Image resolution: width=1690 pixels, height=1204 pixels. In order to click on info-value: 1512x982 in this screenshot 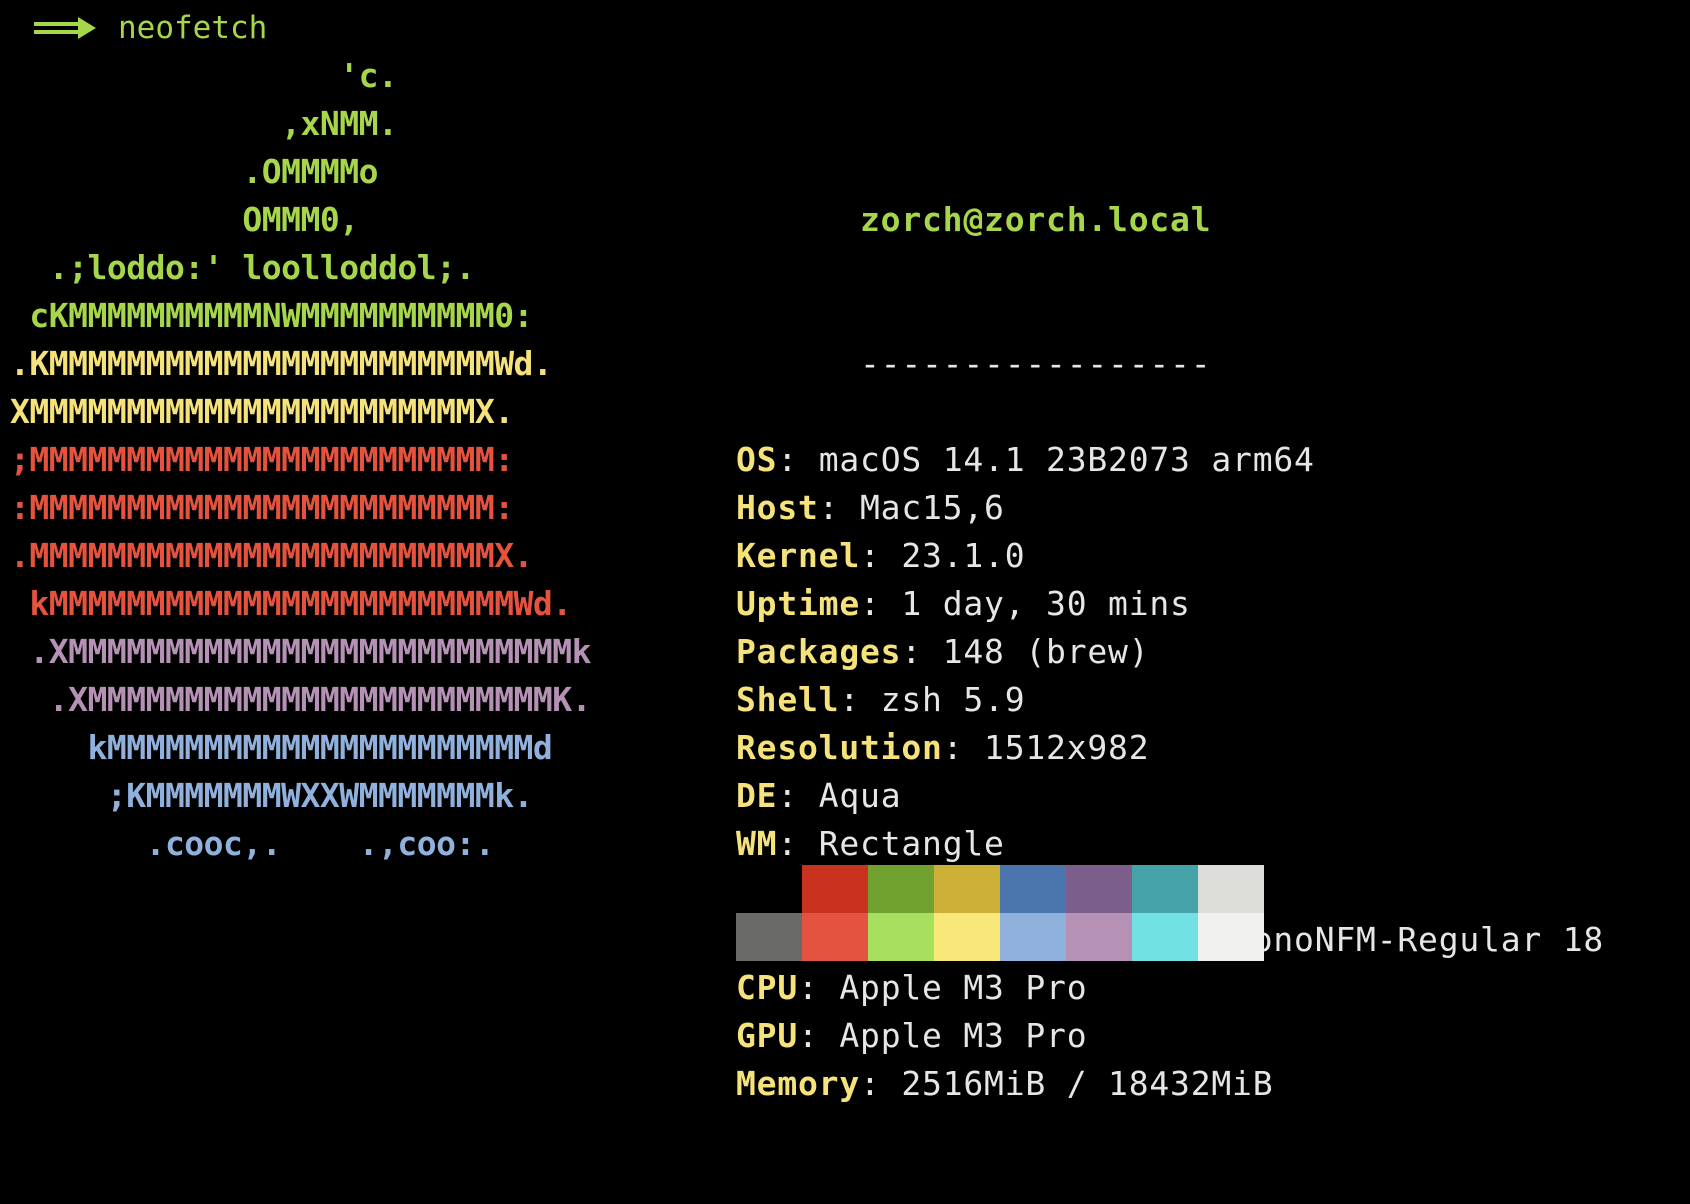, I will do `click(1067, 747)`.